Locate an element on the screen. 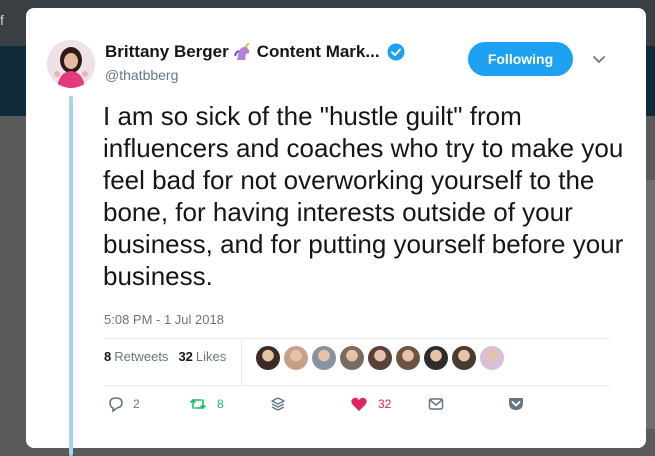  display-name: Brittany Berger is located at coordinates (167, 51).